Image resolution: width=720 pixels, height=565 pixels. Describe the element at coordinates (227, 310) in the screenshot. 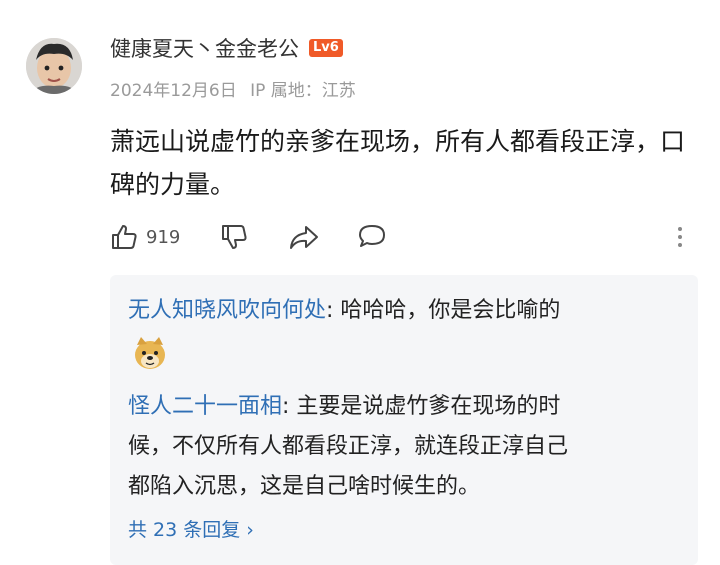

I see `reply-author: 无人知晓风吹向何处` at that location.